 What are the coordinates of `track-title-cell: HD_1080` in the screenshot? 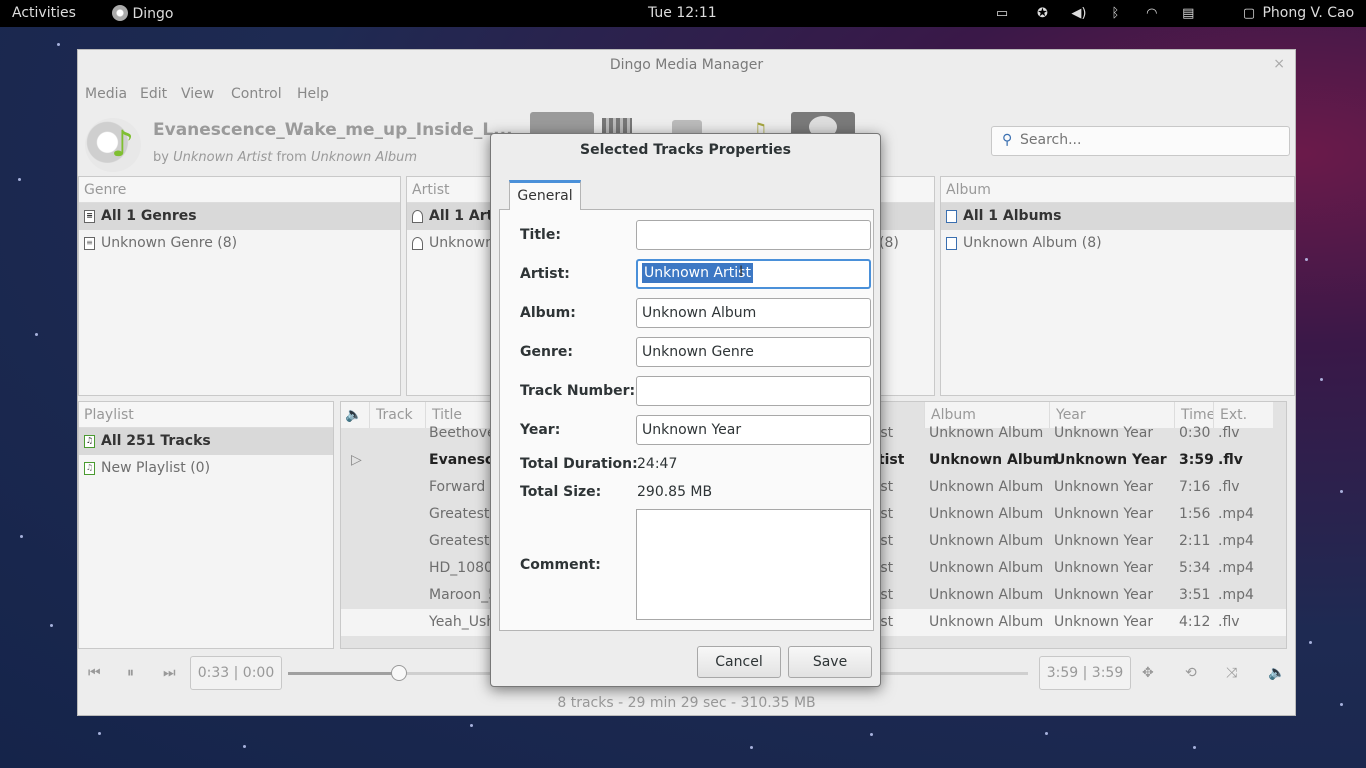 It's located at (461, 568).